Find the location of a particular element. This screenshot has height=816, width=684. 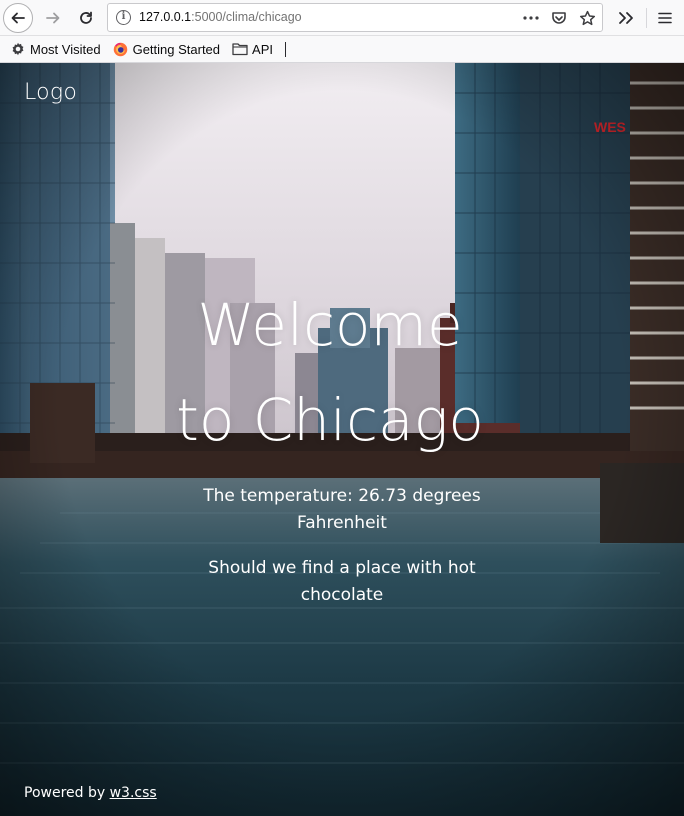

browser-toolbar: i 127.0.0.1:5000/clima/chicago is located at coordinates (342, 18).